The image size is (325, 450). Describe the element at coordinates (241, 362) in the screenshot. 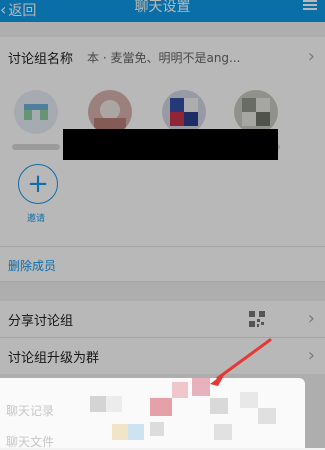

I see `annotation-arrow` at that location.